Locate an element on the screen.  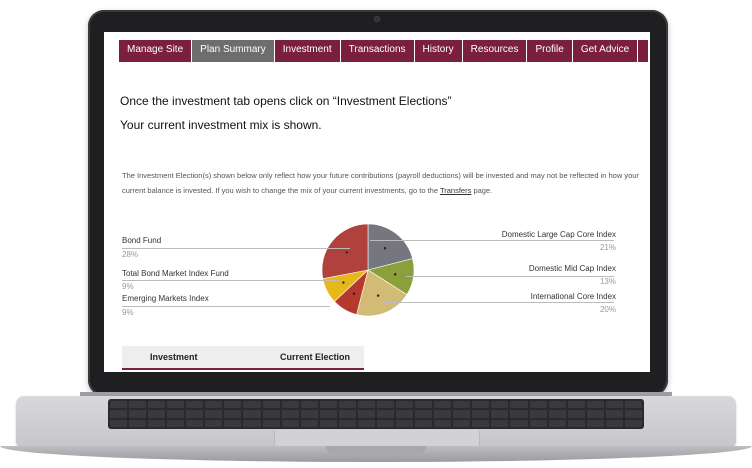
nav-investment: Investment is located at coordinates (307, 51).